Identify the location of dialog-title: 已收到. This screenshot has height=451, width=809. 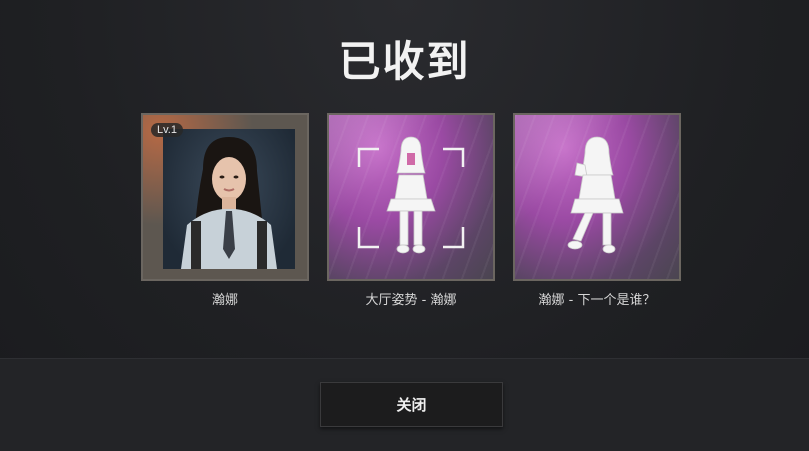
(404, 61).